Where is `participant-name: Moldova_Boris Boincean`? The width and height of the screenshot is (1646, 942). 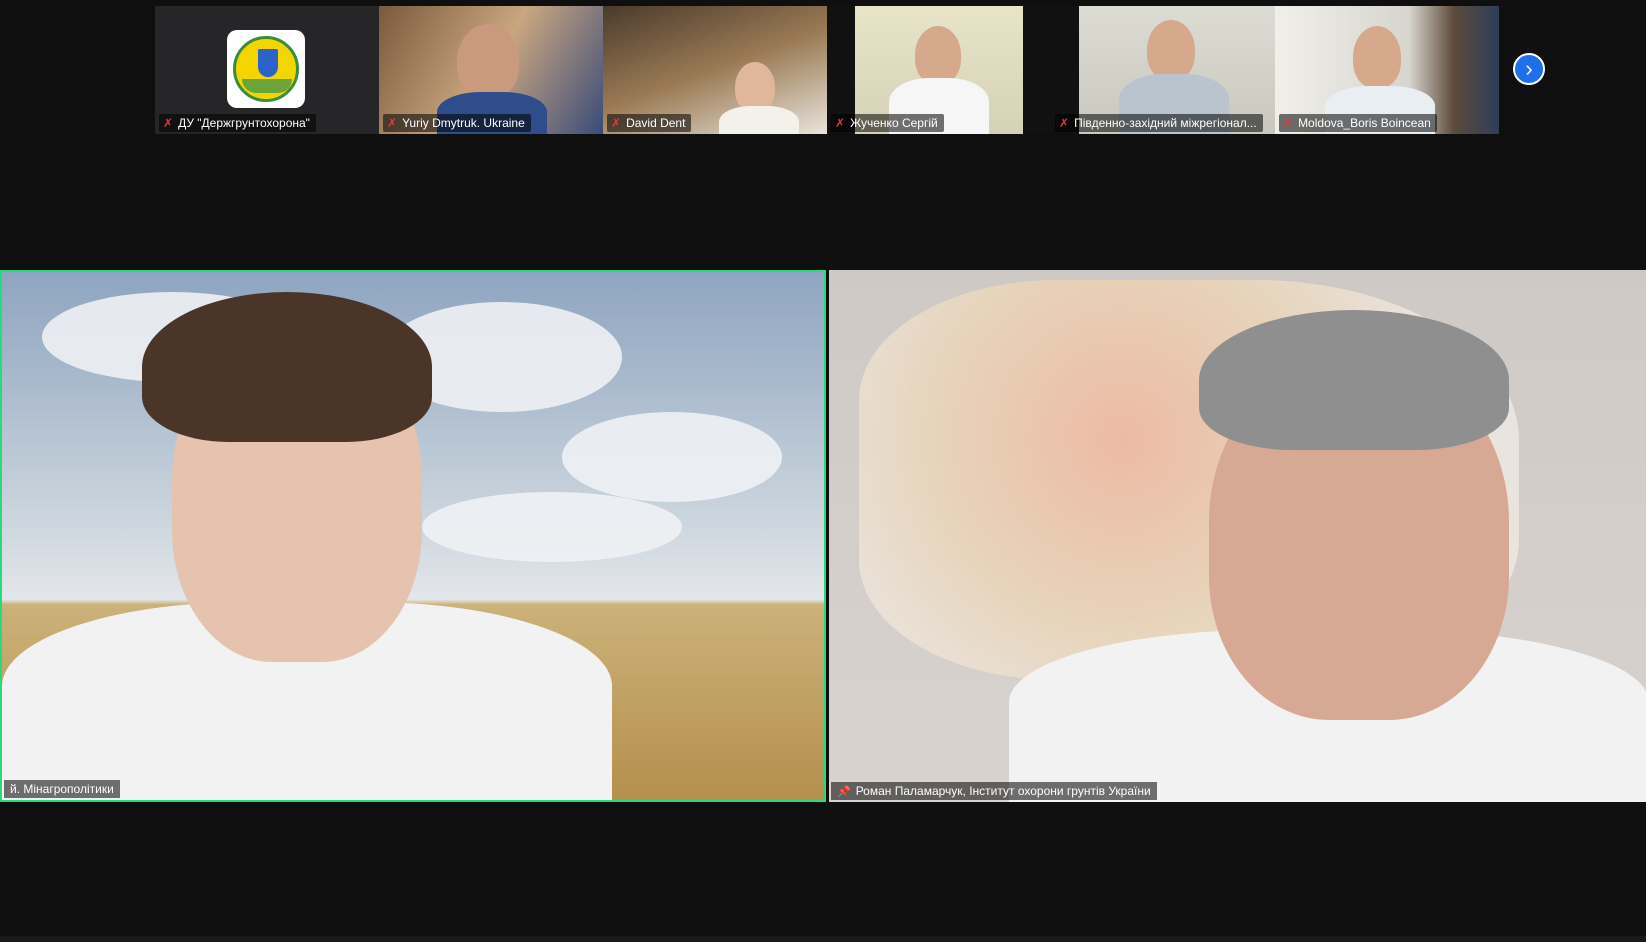 participant-name: Moldova_Boris Boincean is located at coordinates (1364, 123).